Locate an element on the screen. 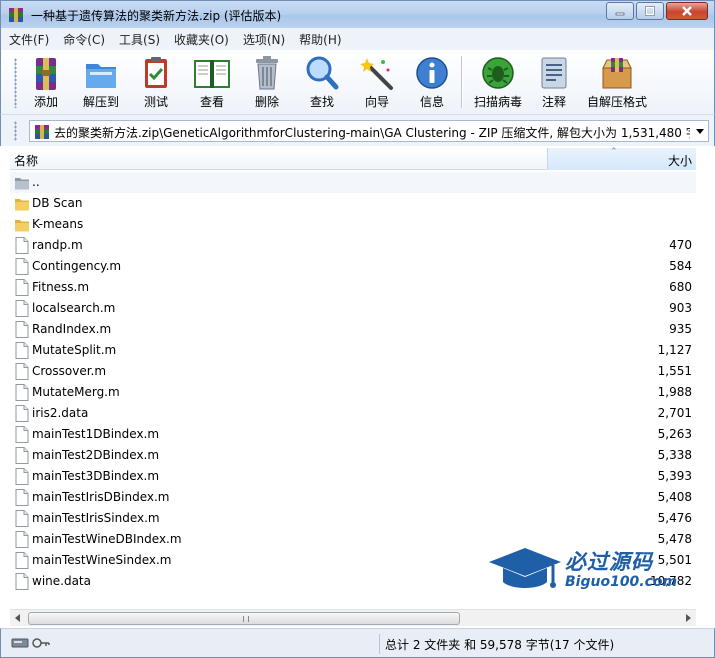  watermark-text-cn: 必过源码 is located at coordinates (609, 562).